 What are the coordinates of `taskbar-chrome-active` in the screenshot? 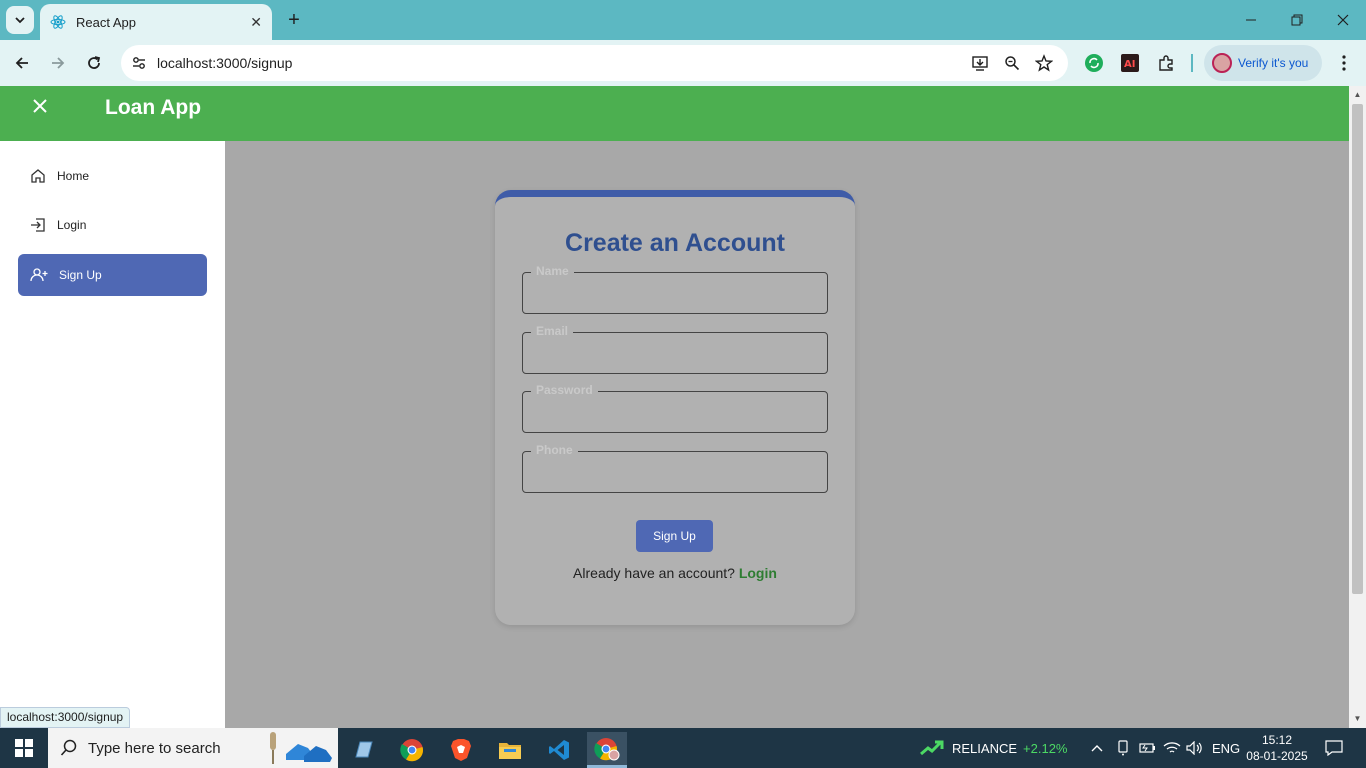 It's located at (607, 750).